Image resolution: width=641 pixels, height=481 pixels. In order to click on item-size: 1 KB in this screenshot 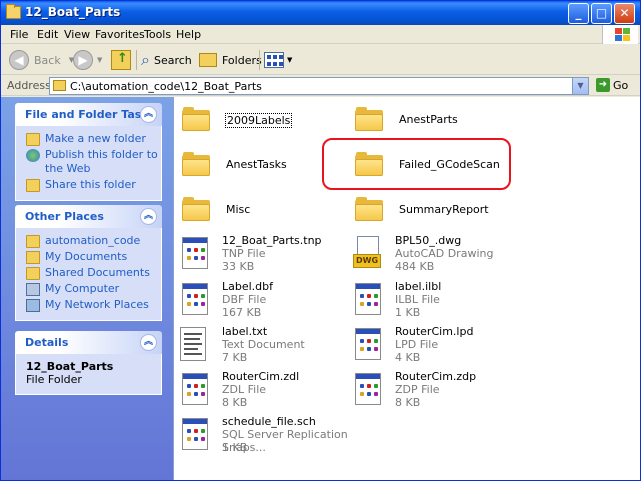, I will do `click(408, 312)`.